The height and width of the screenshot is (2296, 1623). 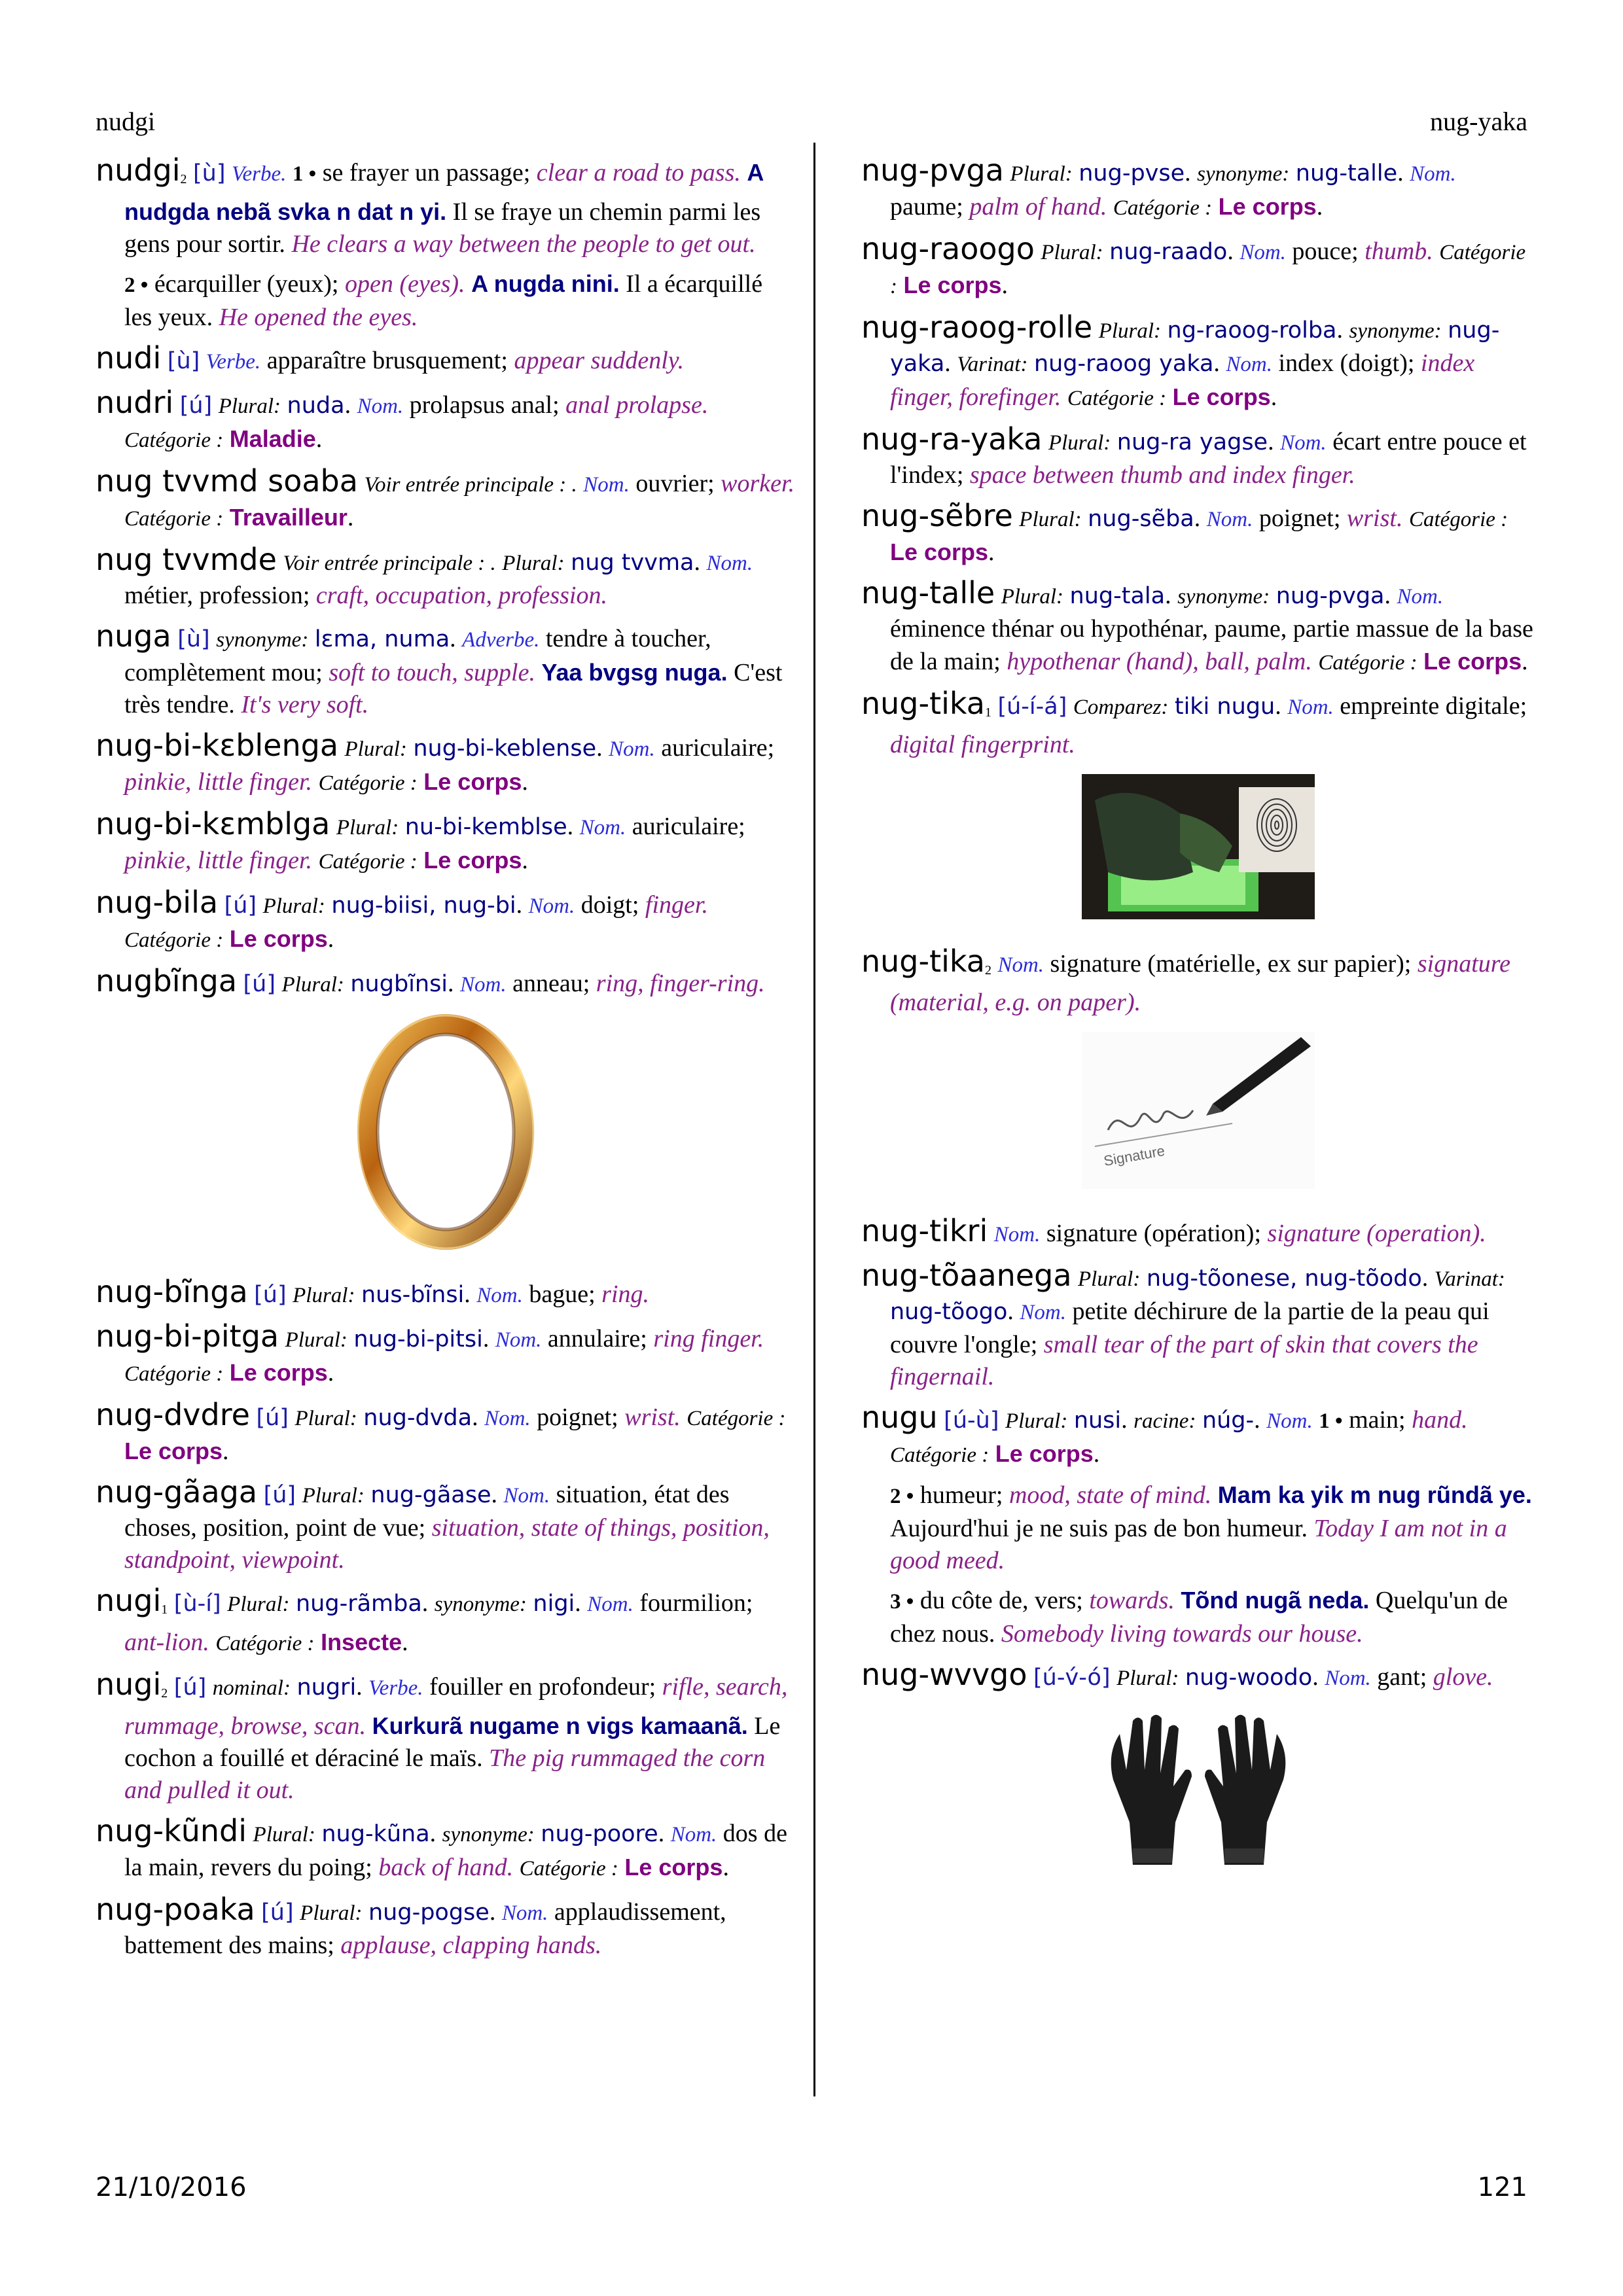 What do you see at coordinates (681, 983) in the screenshot?
I see `english-gloss: ring, finger-ring.` at bounding box center [681, 983].